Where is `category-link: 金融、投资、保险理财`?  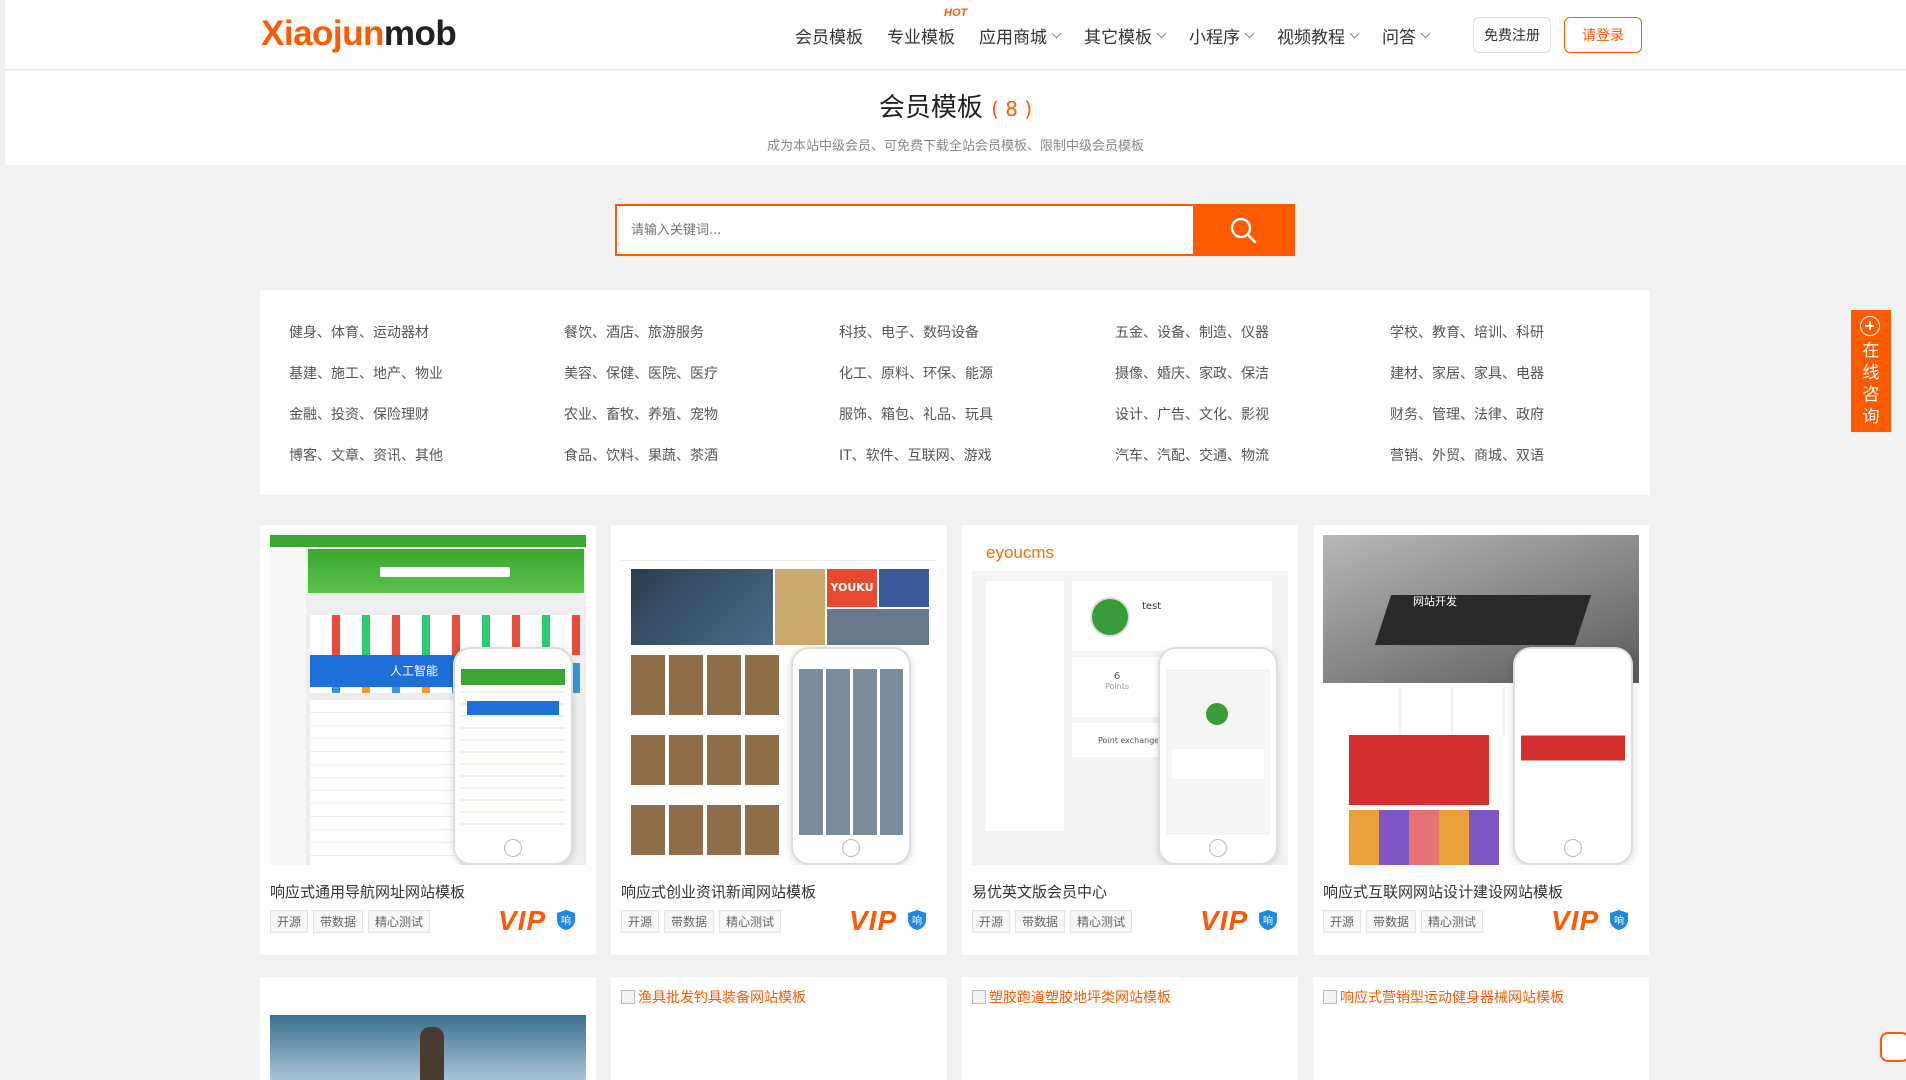 category-link: 金融、投资、保险理财 is located at coordinates (359, 414).